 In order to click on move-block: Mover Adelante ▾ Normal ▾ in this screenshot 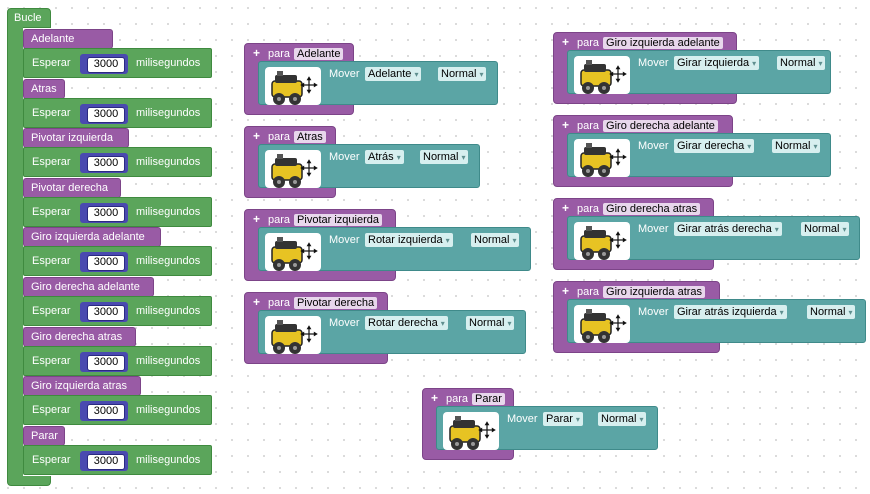, I will do `click(378, 83)`.